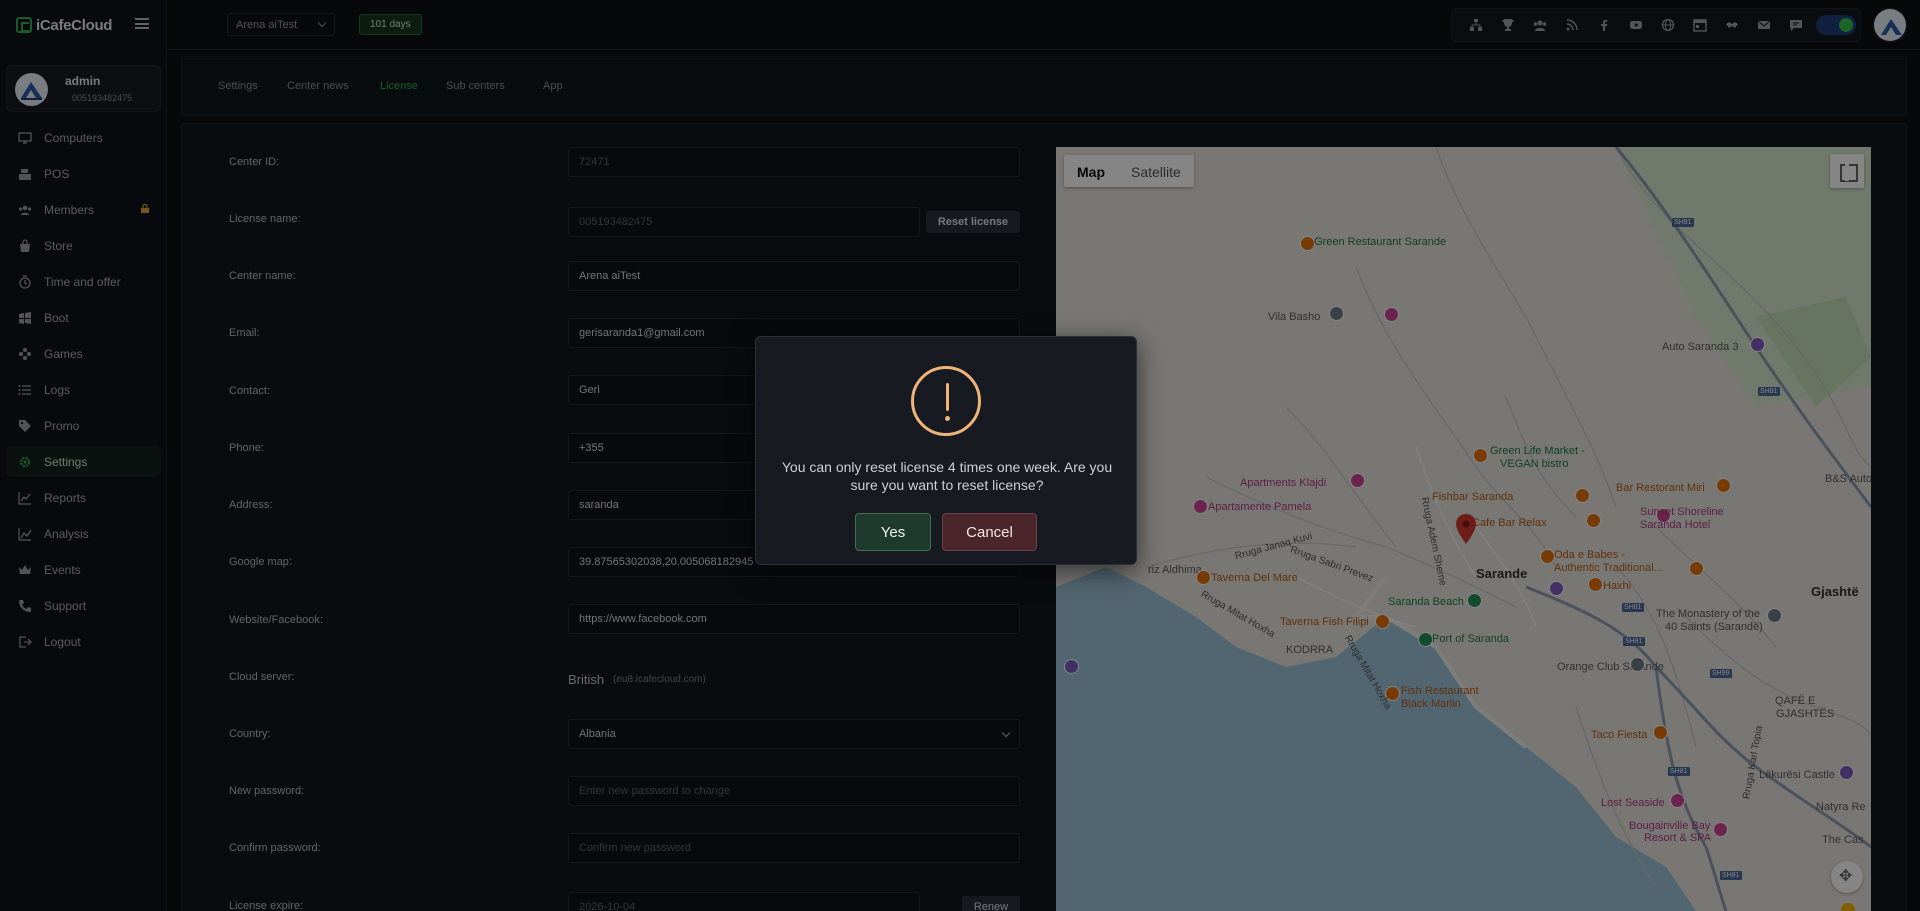 The image size is (1920, 911). Describe the element at coordinates (946, 401) in the screenshot. I see `warning-icon` at that location.